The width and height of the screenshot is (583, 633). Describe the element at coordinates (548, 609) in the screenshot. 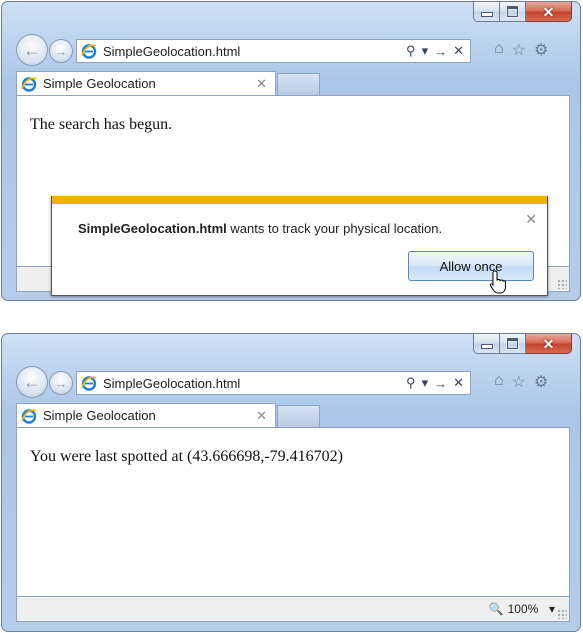

I see `chevron-down-icon: ▾` at that location.